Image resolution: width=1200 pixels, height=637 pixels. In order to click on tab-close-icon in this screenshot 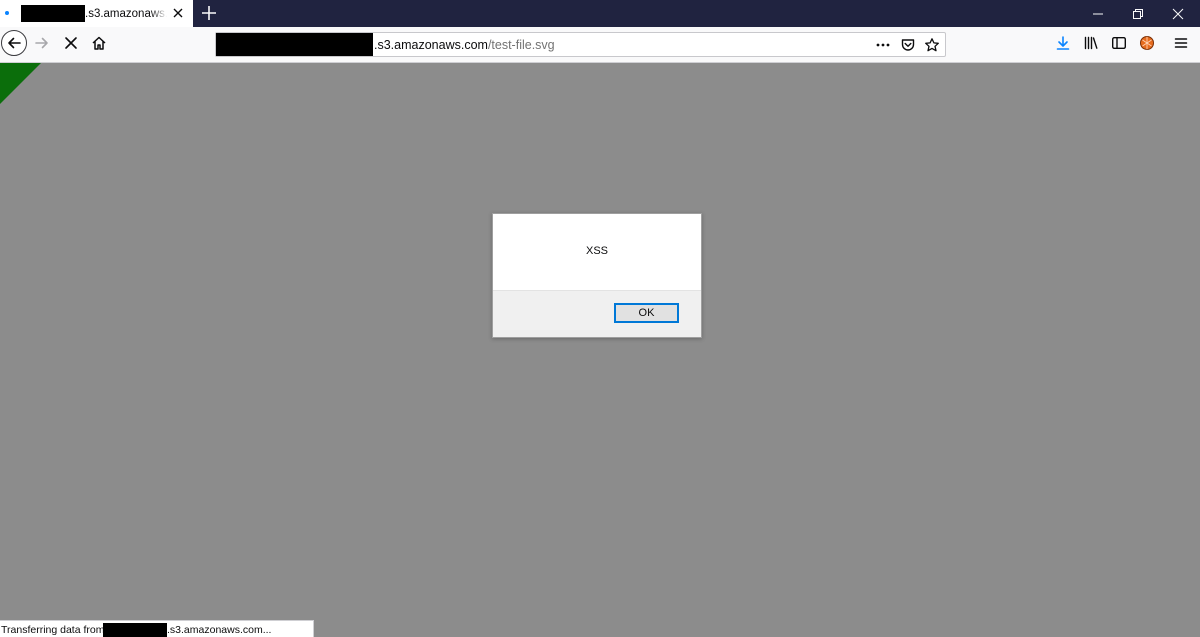, I will do `click(178, 13)`.